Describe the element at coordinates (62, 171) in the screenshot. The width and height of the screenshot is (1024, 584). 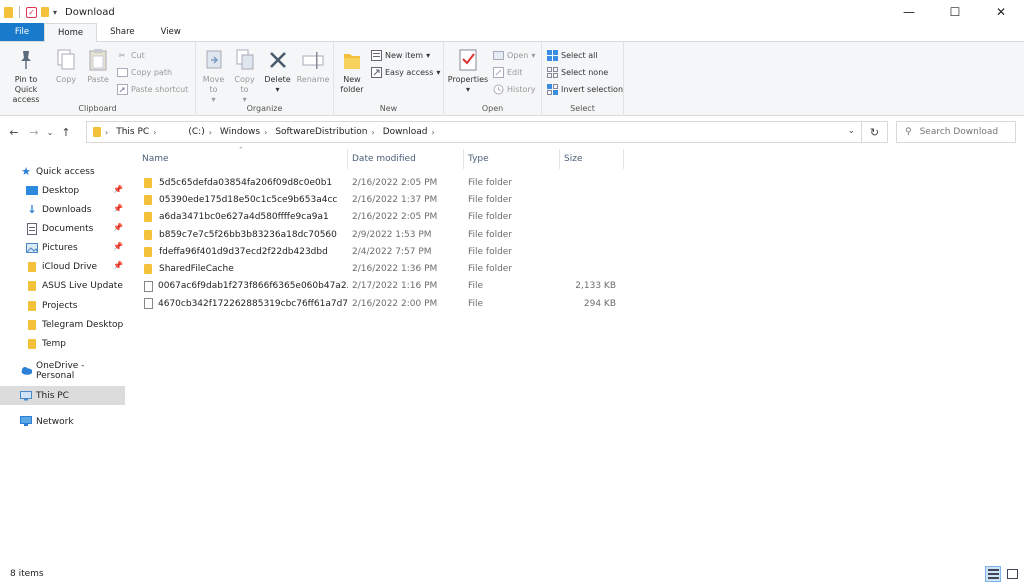
I see `sidebar-item-quick-access: ★ Quick access` at that location.